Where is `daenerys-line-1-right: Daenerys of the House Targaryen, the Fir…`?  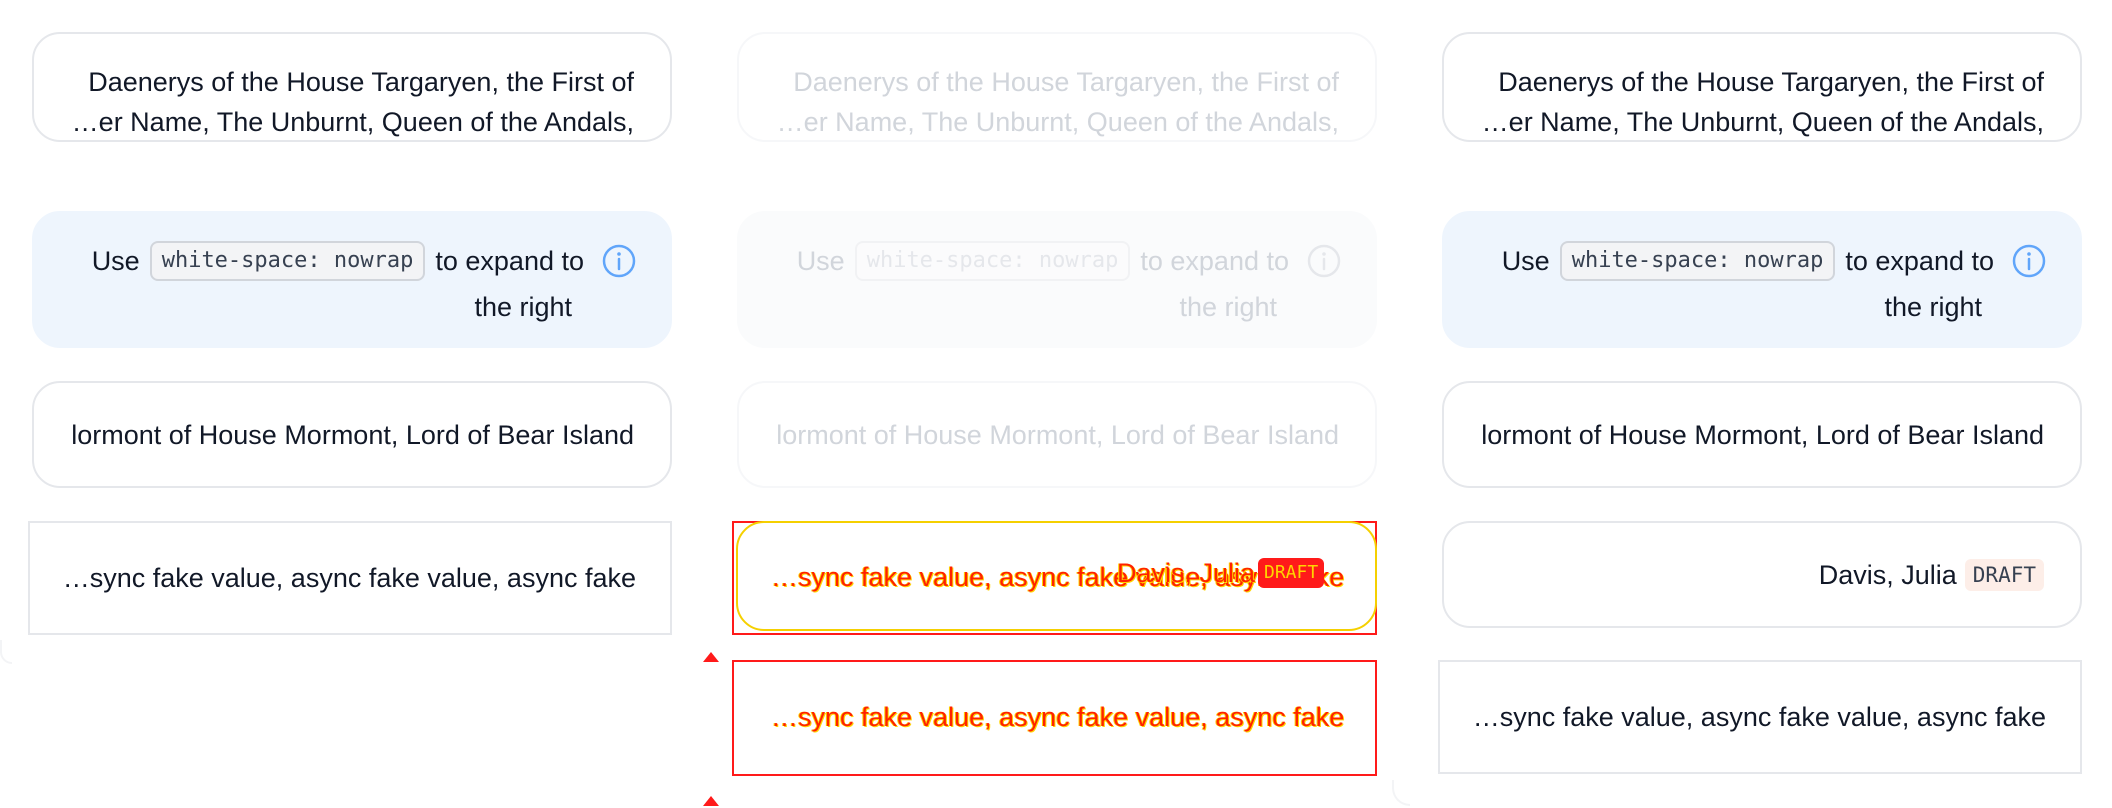
daenerys-line-1-right: Daenerys of the House Targaryen, the Fir… is located at coordinates (1771, 82).